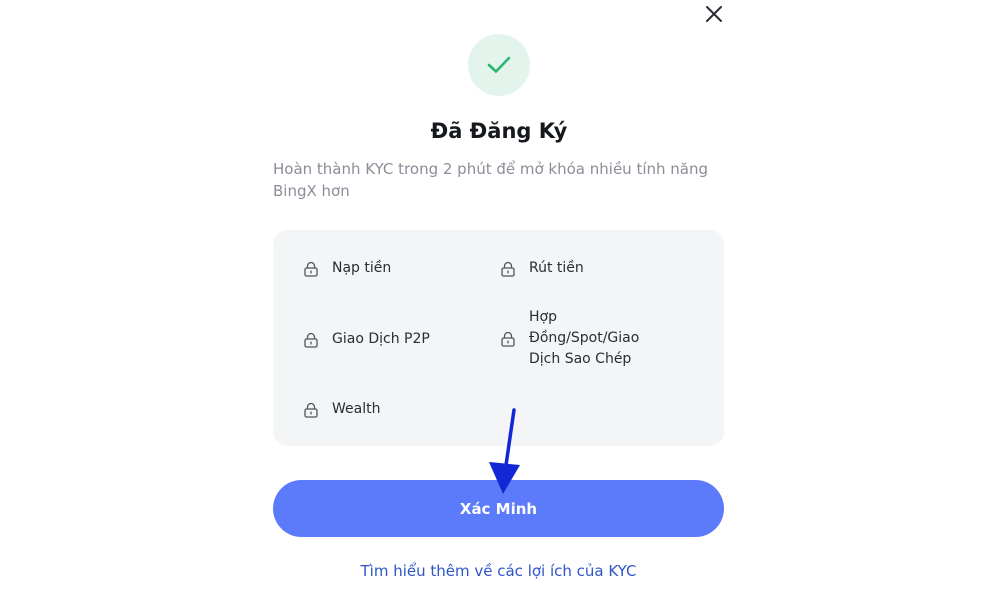 Image resolution: width=1000 pixels, height=600 pixels. I want to click on dialog-title: Đã Đăng Ký, so click(499, 131).